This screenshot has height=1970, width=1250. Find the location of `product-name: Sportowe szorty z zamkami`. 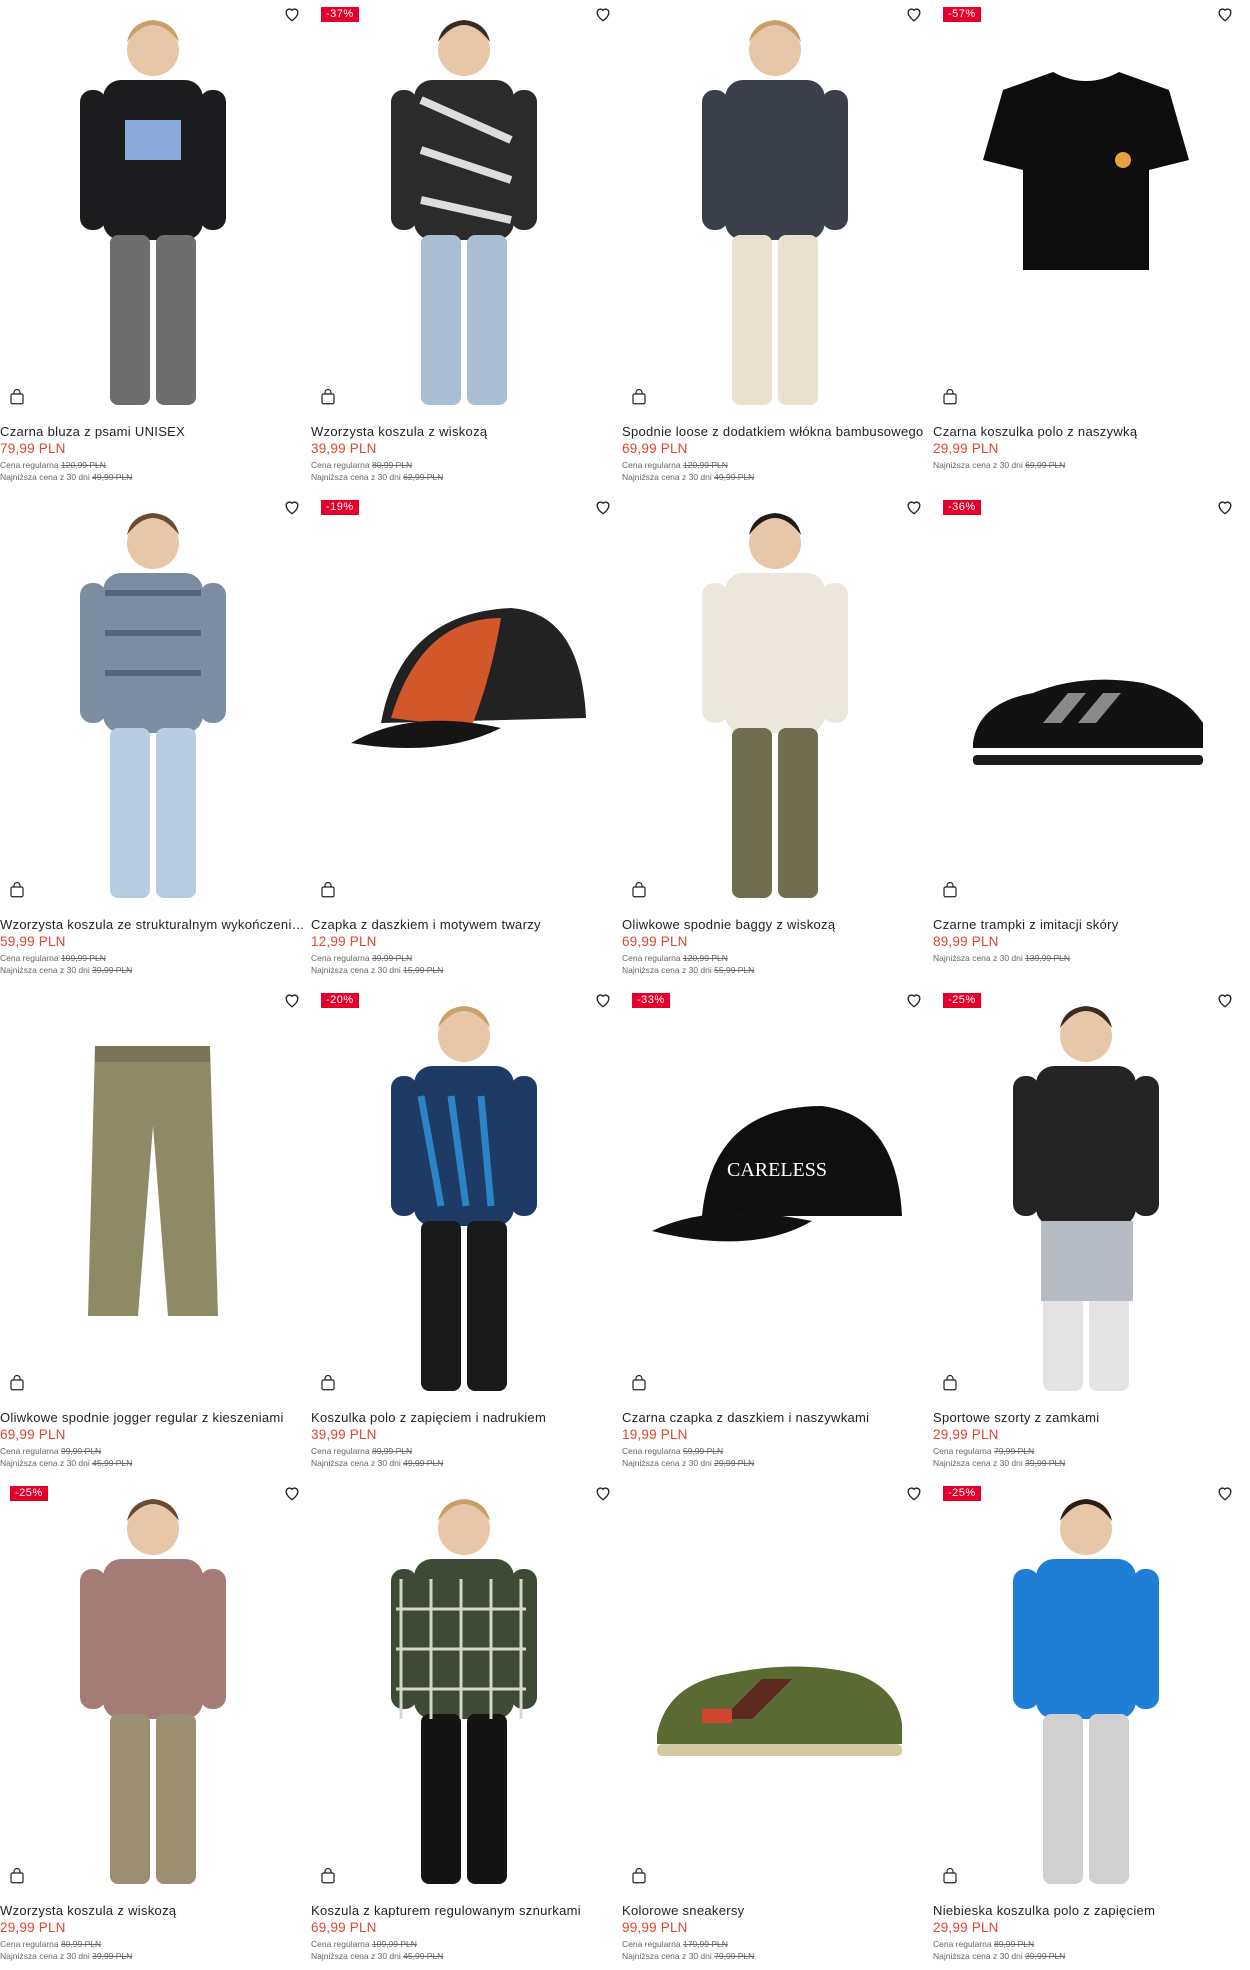

product-name: Sportowe szorty z zamkami is located at coordinates (1087, 1417).